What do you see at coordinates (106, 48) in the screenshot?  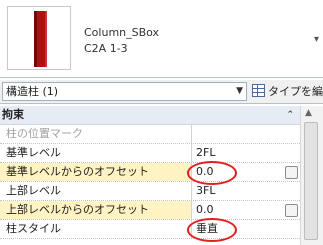 I see `type-name: C2A 1-3` at bounding box center [106, 48].